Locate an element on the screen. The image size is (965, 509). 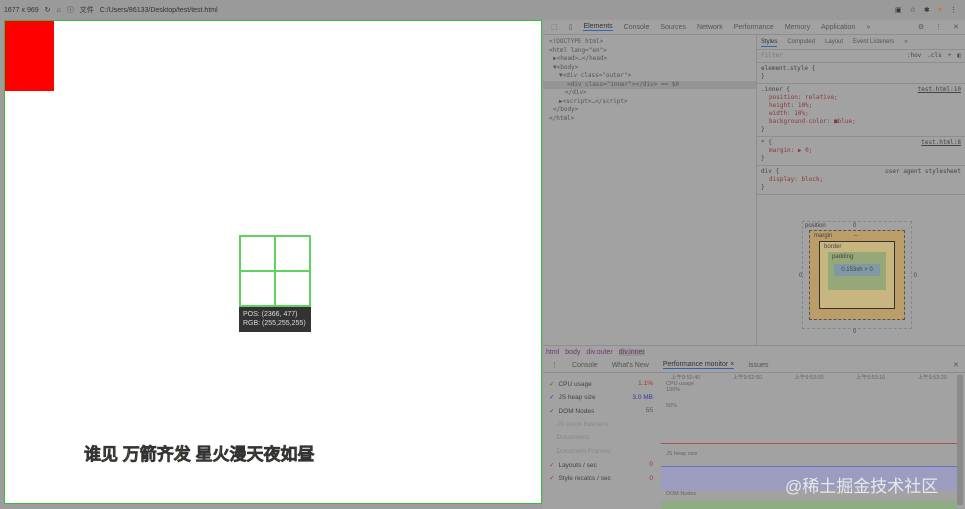
dom-node: </div> is located at coordinates (649, 93).